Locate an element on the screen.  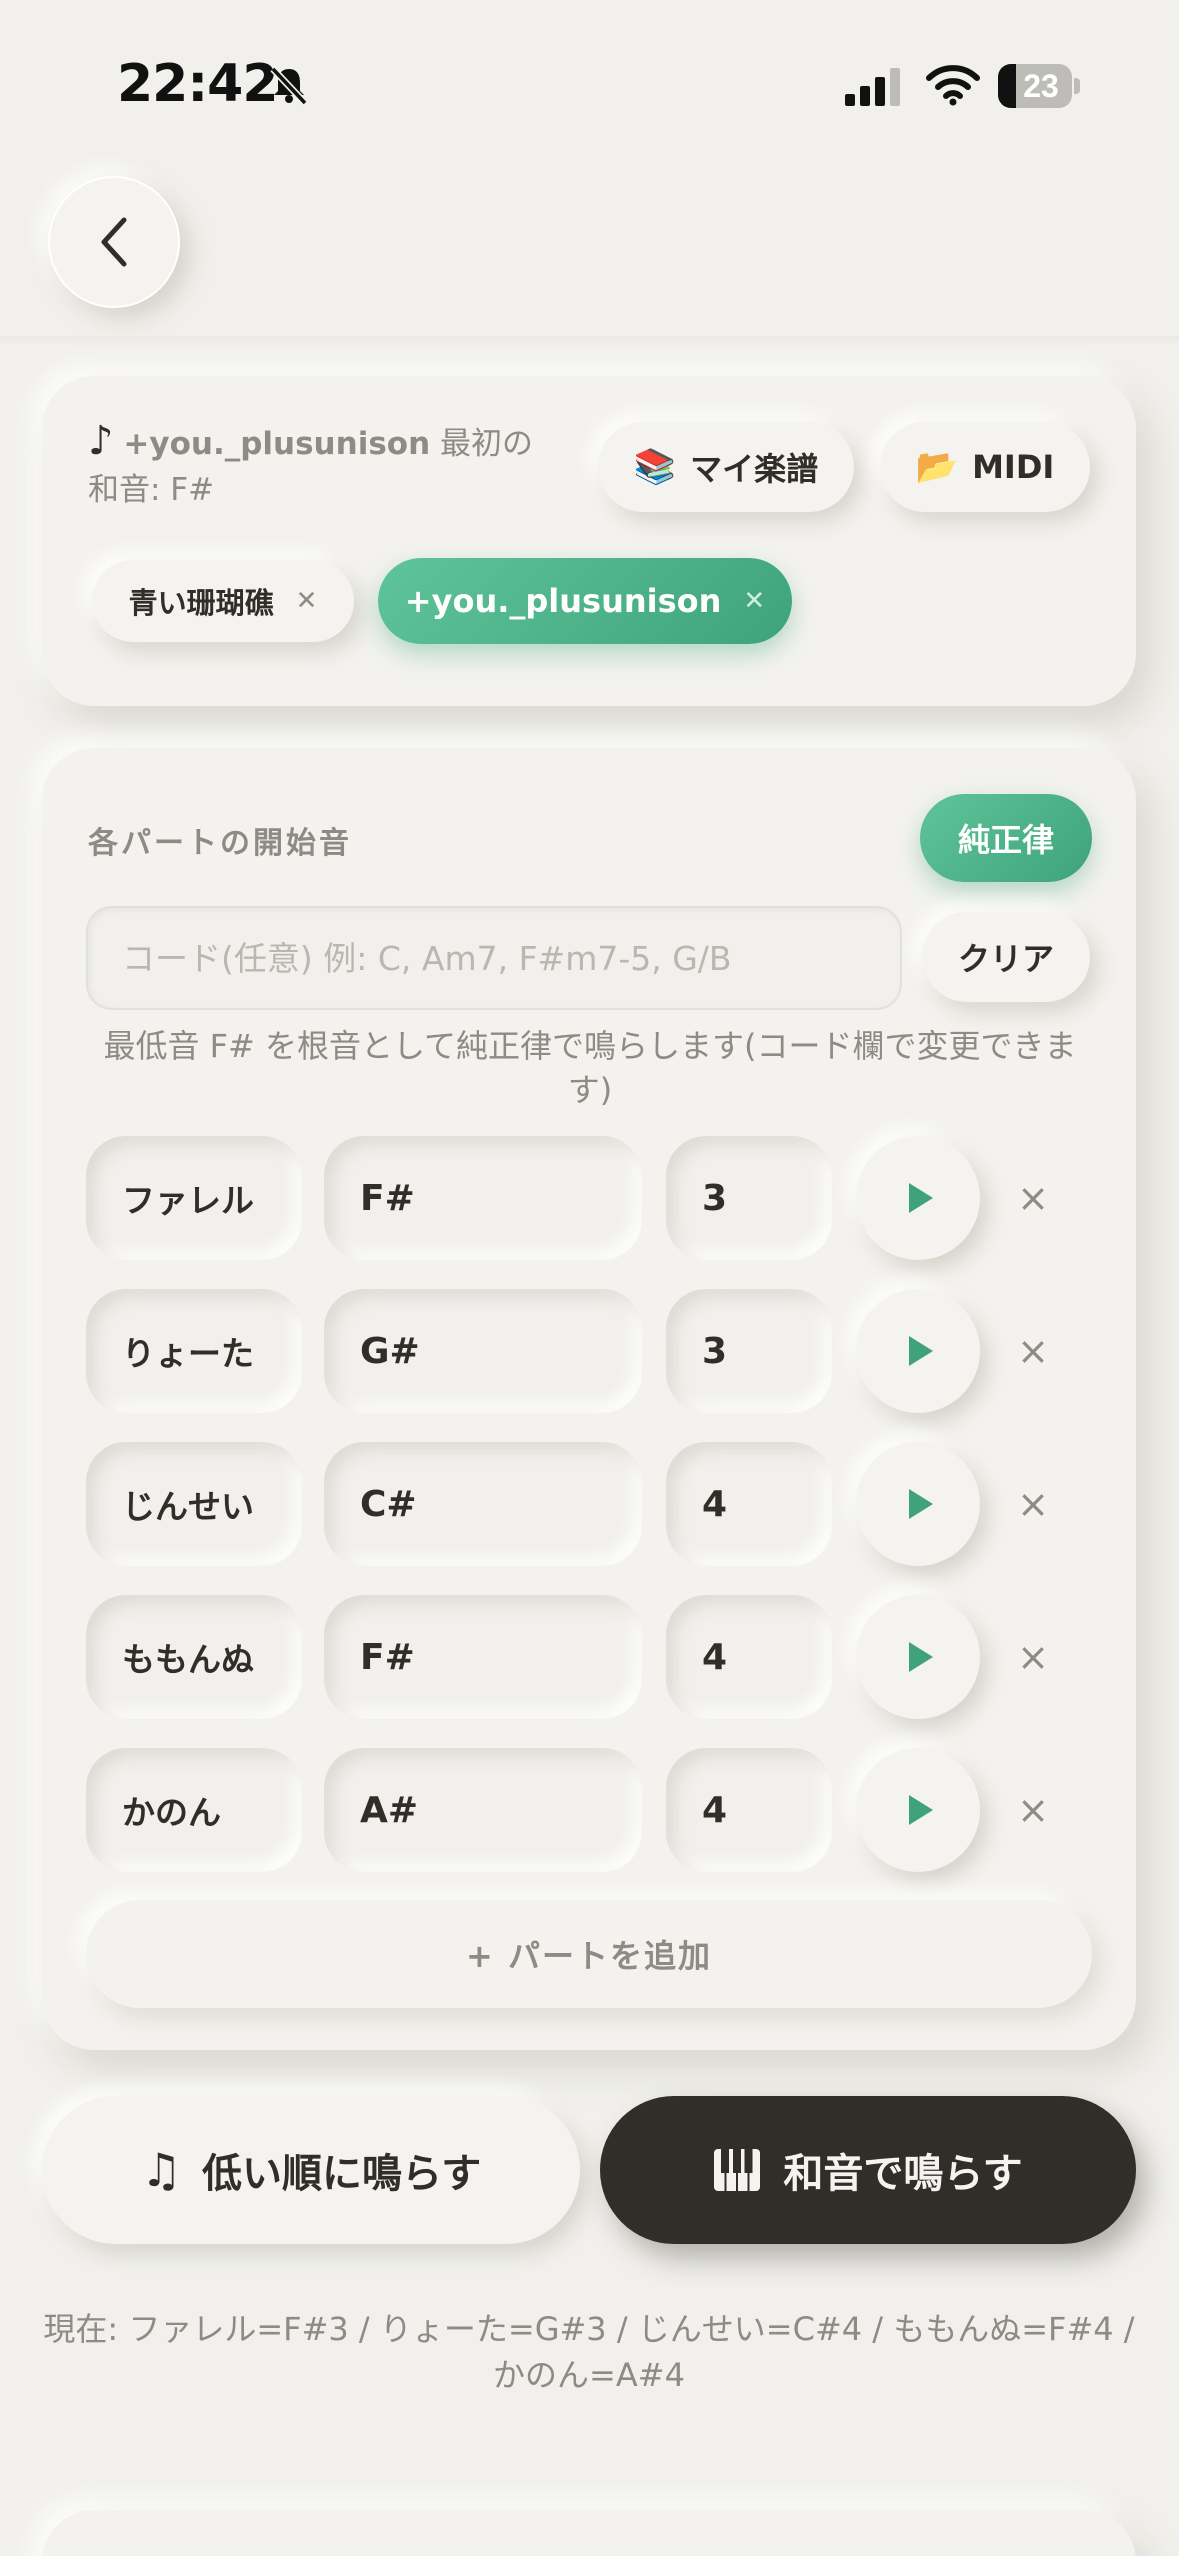
play-ascending-button: ♫ 低い順に鳴らす is located at coordinates (311, 2170).